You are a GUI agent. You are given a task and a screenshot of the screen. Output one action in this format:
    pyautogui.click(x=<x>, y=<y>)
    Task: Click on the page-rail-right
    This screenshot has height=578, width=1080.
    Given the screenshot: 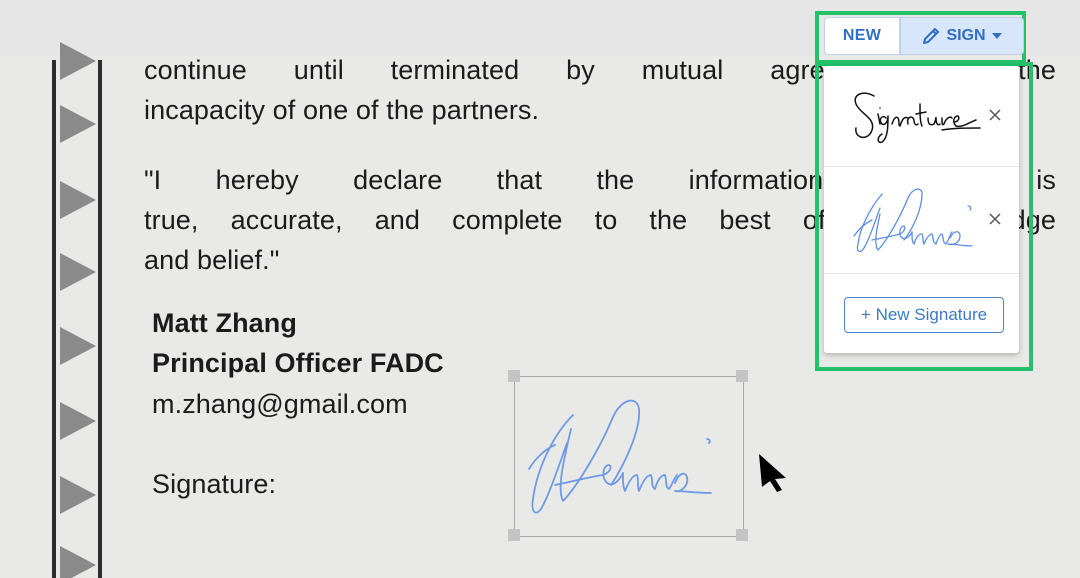 What is the action you would take?
    pyautogui.click(x=100, y=319)
    